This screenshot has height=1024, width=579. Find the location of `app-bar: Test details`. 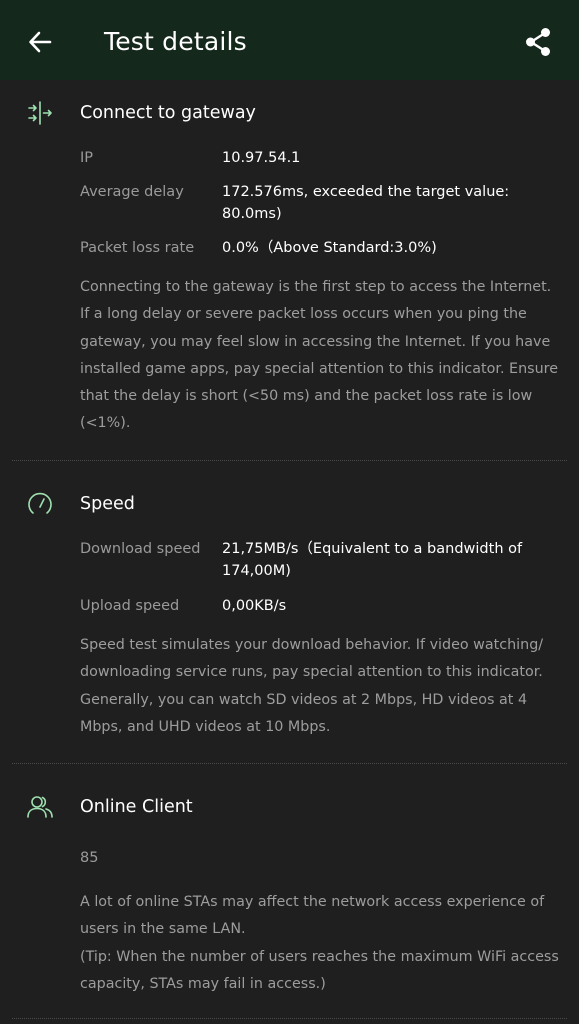

app-bar: Test details is located at coordinates (289, 40).